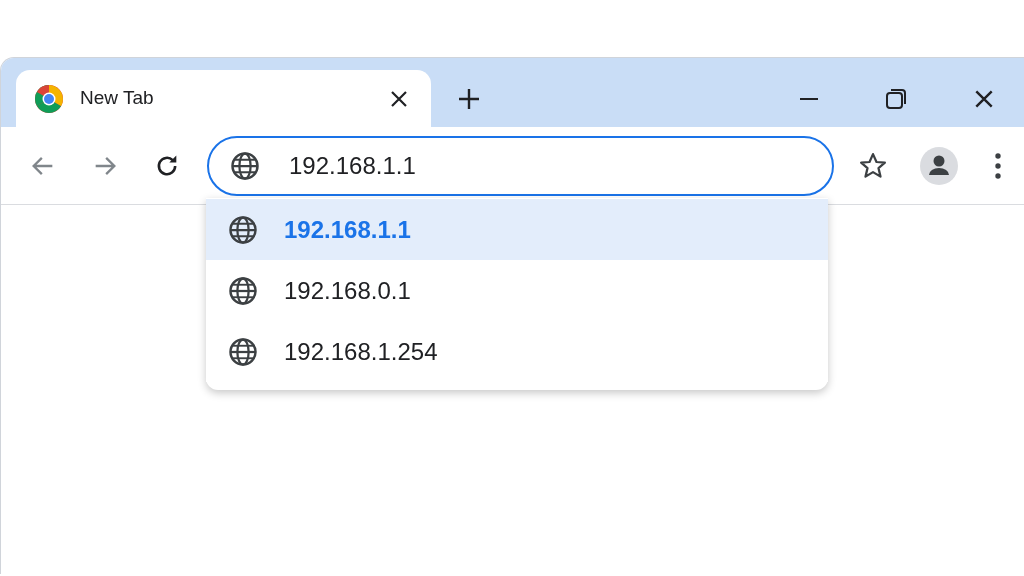 This screenshot has width=1024, height=576. I want to click on close-icon, so click(399, 98).